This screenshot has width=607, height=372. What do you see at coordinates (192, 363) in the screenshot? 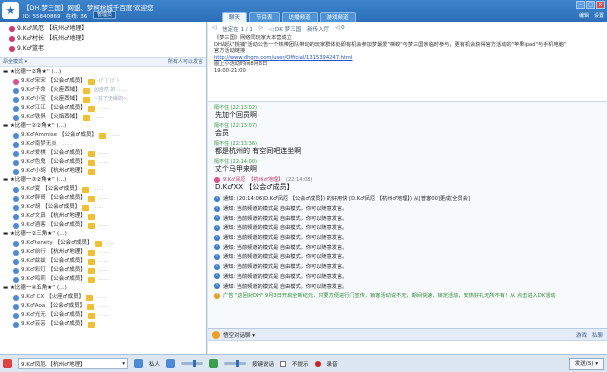
I see `volume-slider` at bounding box center [192, 363].